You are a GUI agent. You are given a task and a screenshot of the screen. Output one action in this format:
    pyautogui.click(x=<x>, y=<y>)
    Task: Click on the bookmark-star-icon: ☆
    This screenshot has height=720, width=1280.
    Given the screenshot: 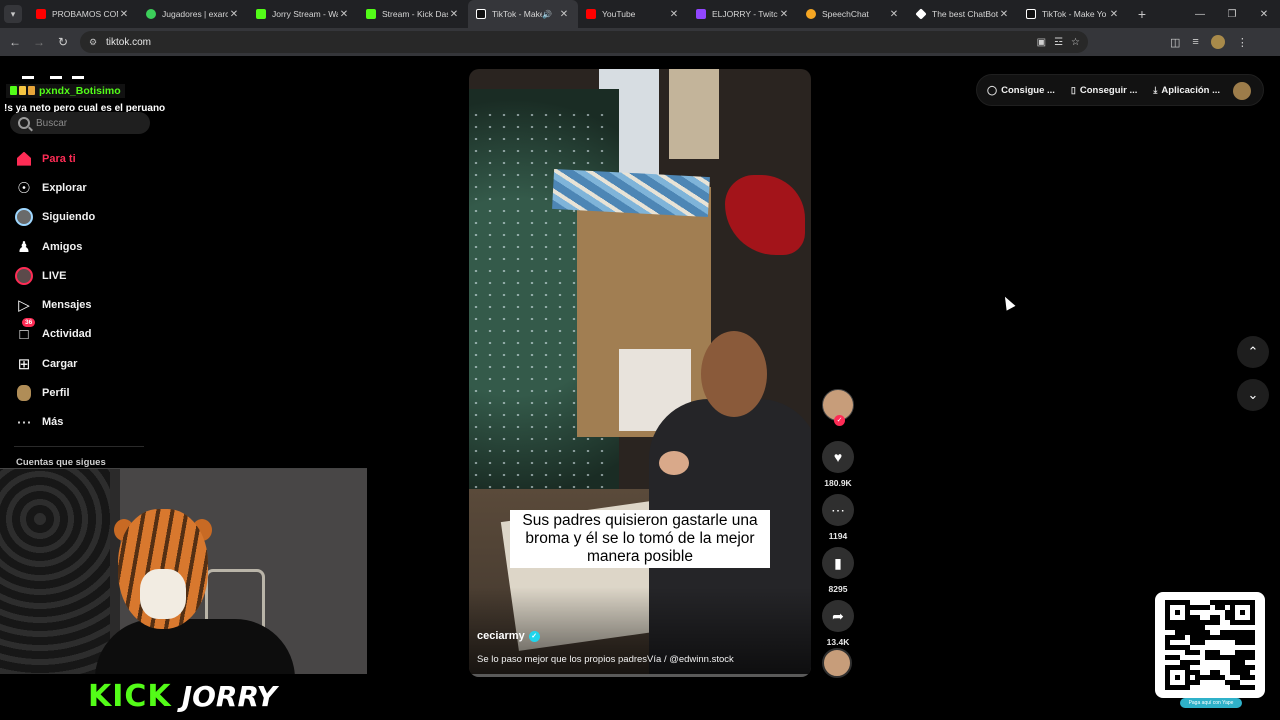 What is the action you would take?
    pyautogui.click(x=1075, y=42)
    